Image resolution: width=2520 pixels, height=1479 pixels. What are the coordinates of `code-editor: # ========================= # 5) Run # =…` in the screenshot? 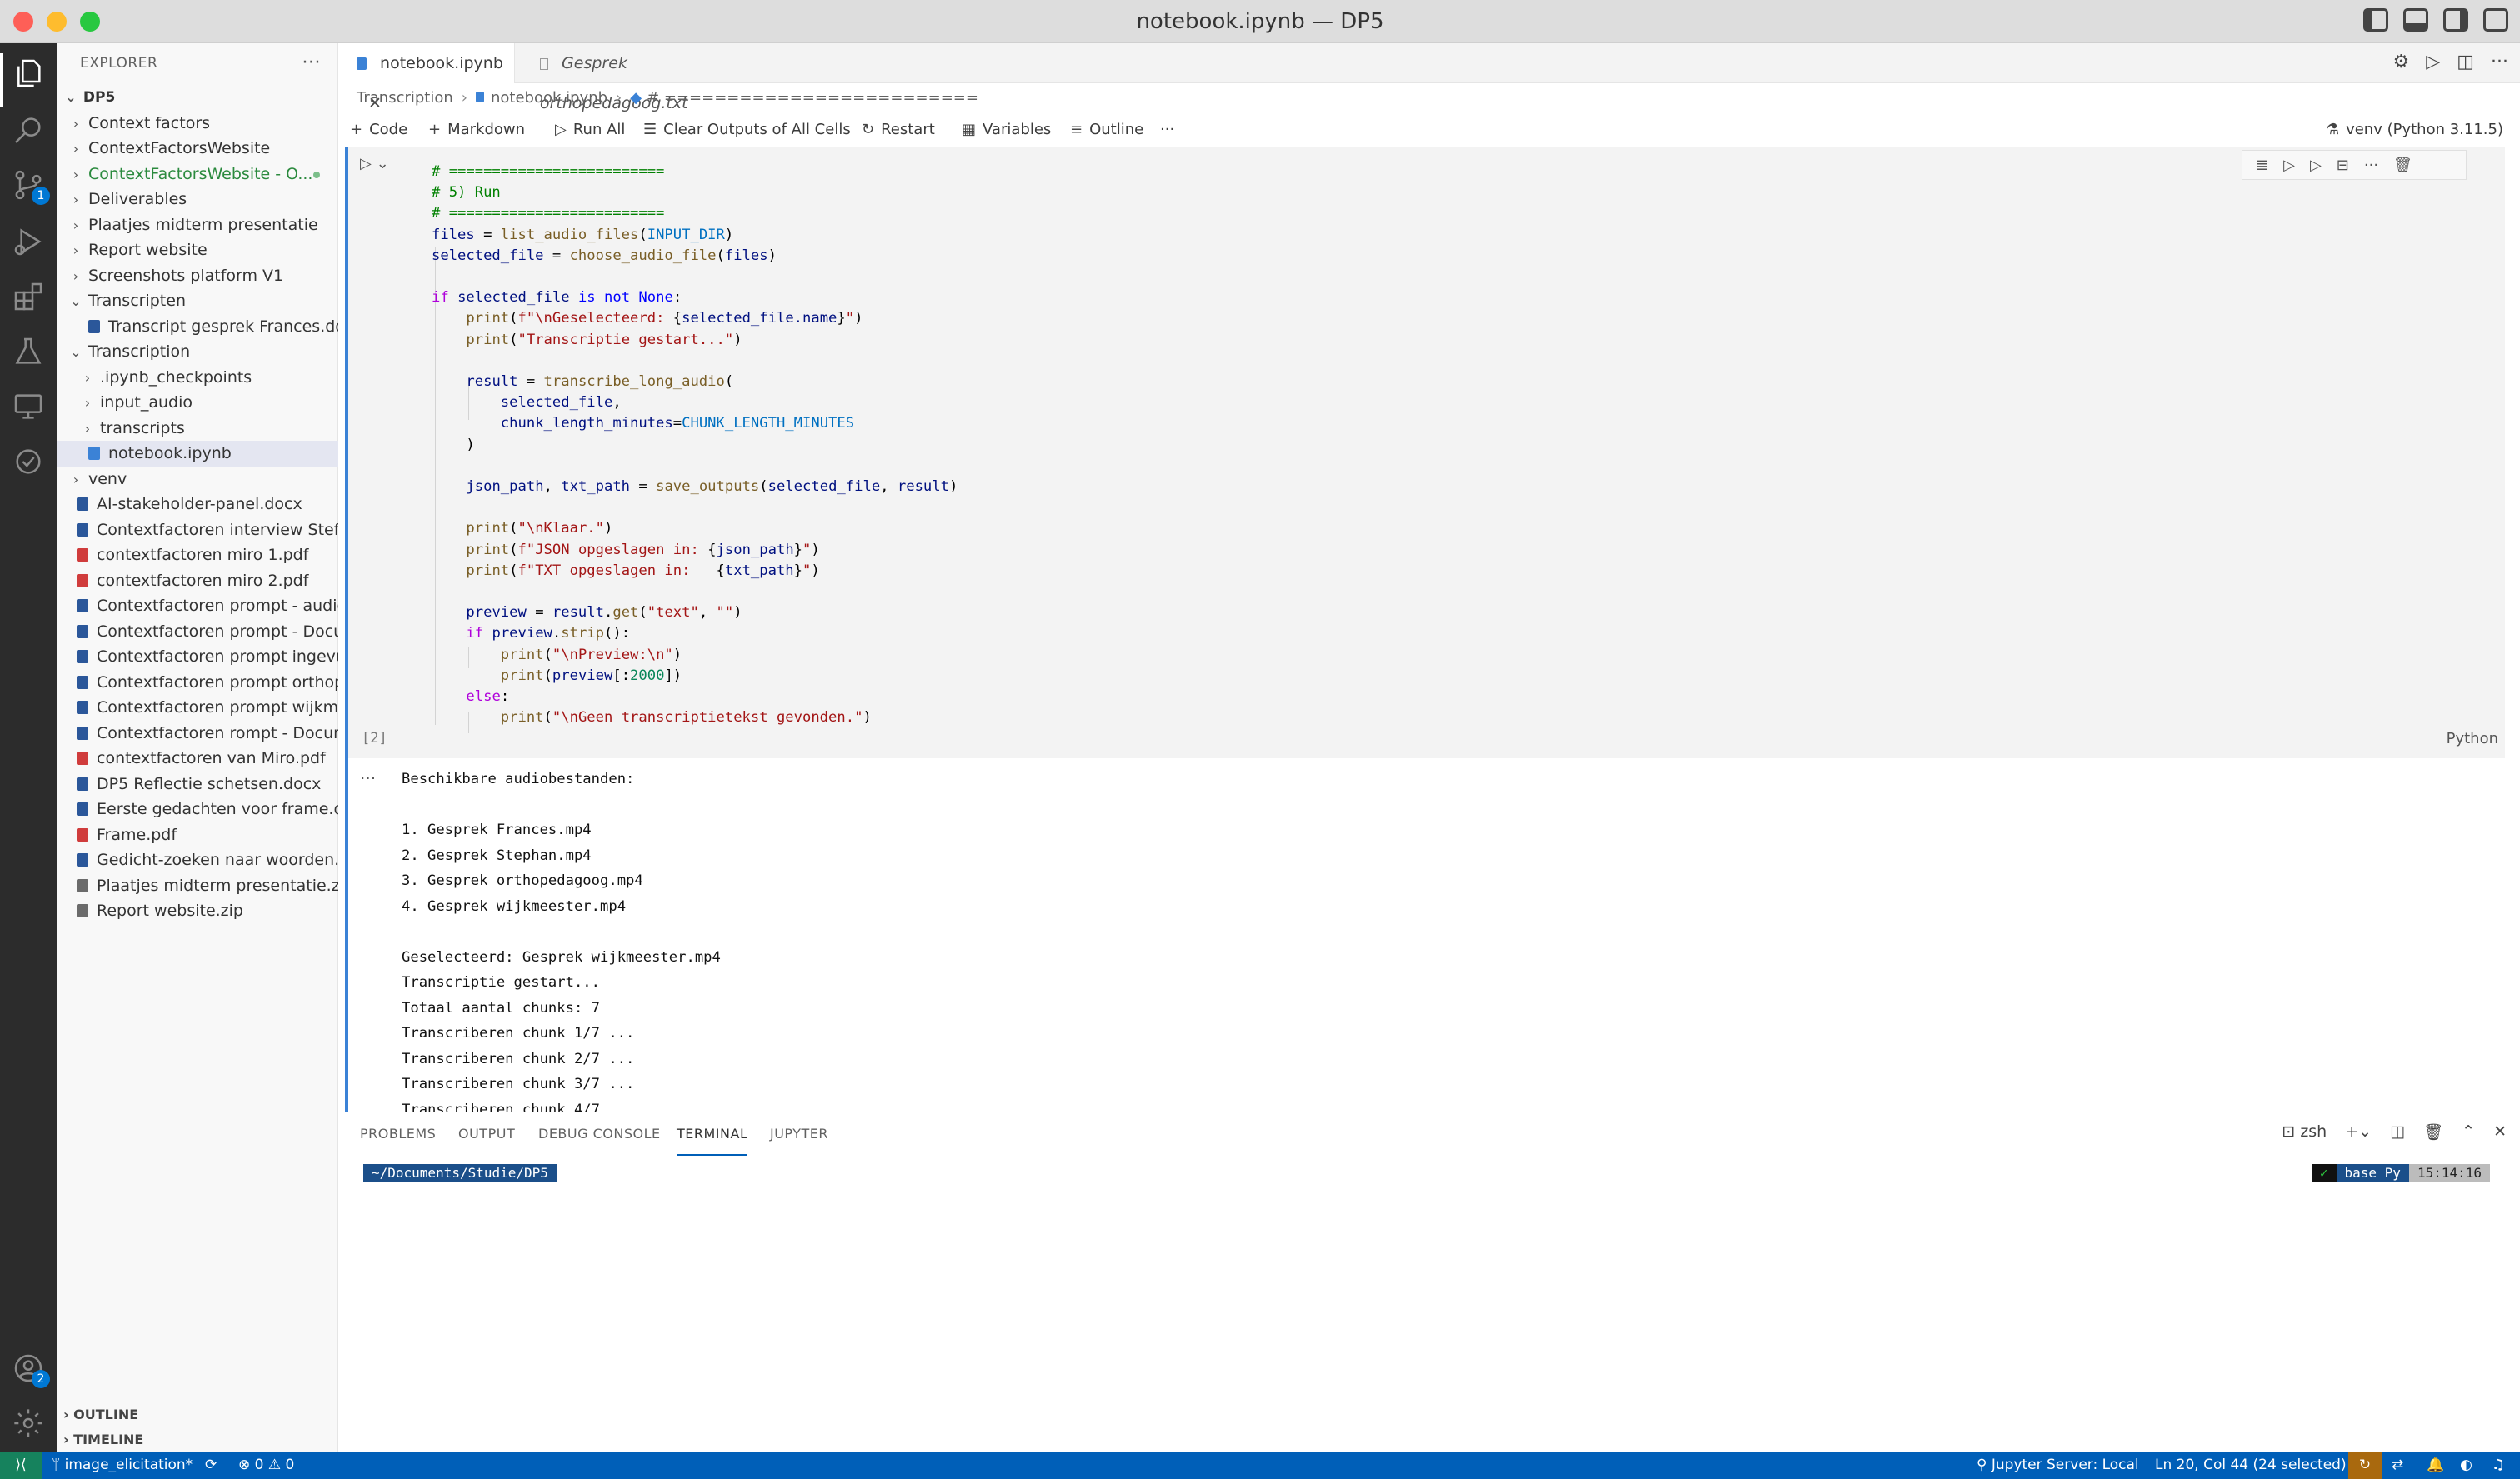 It's located at (695, 445).